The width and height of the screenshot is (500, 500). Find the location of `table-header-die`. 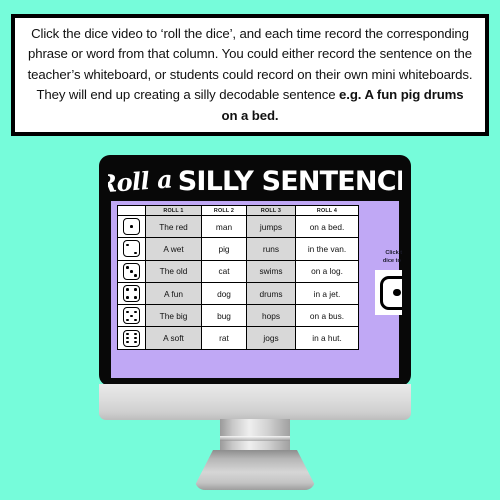

table-header-die is located at coordinates (131, 210).